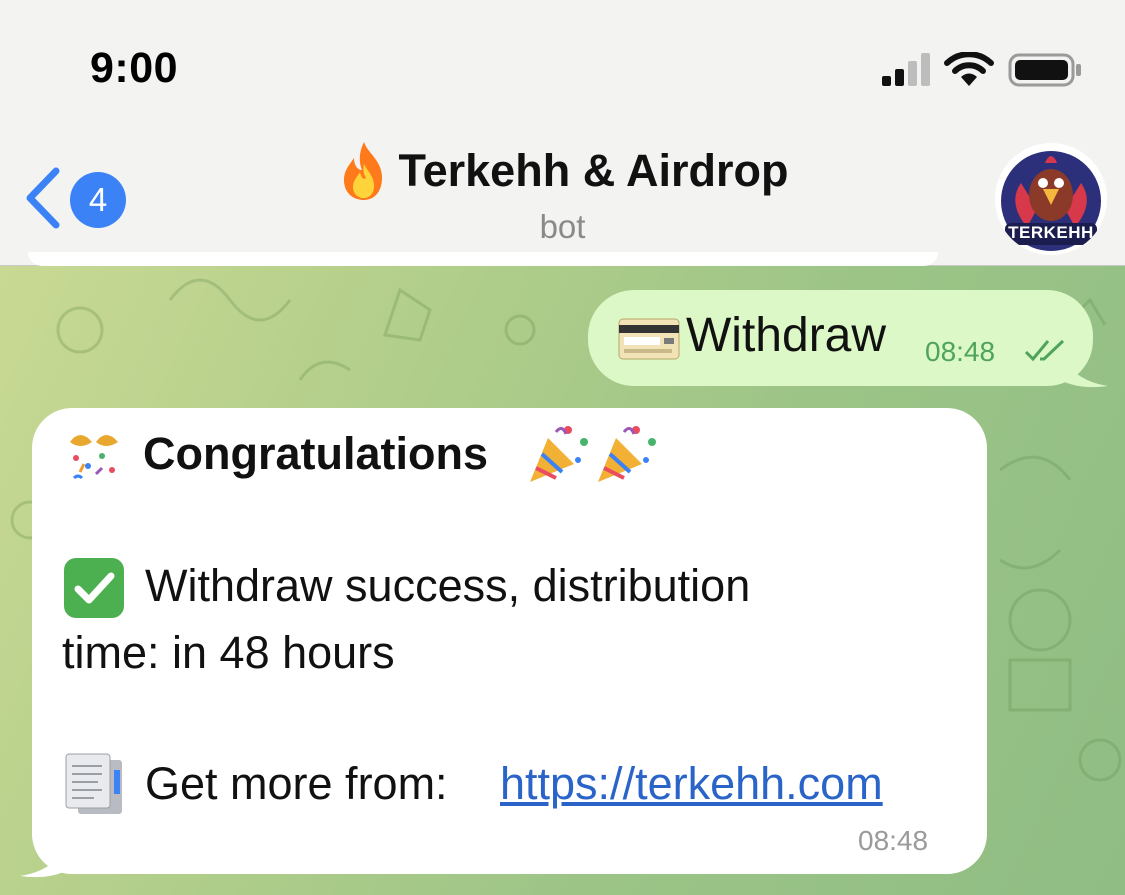 The image size is (1125, 895). Describe the element at coordinates (94, 457) in the screenshot. I see `wrapped-gift-icon` at that location.